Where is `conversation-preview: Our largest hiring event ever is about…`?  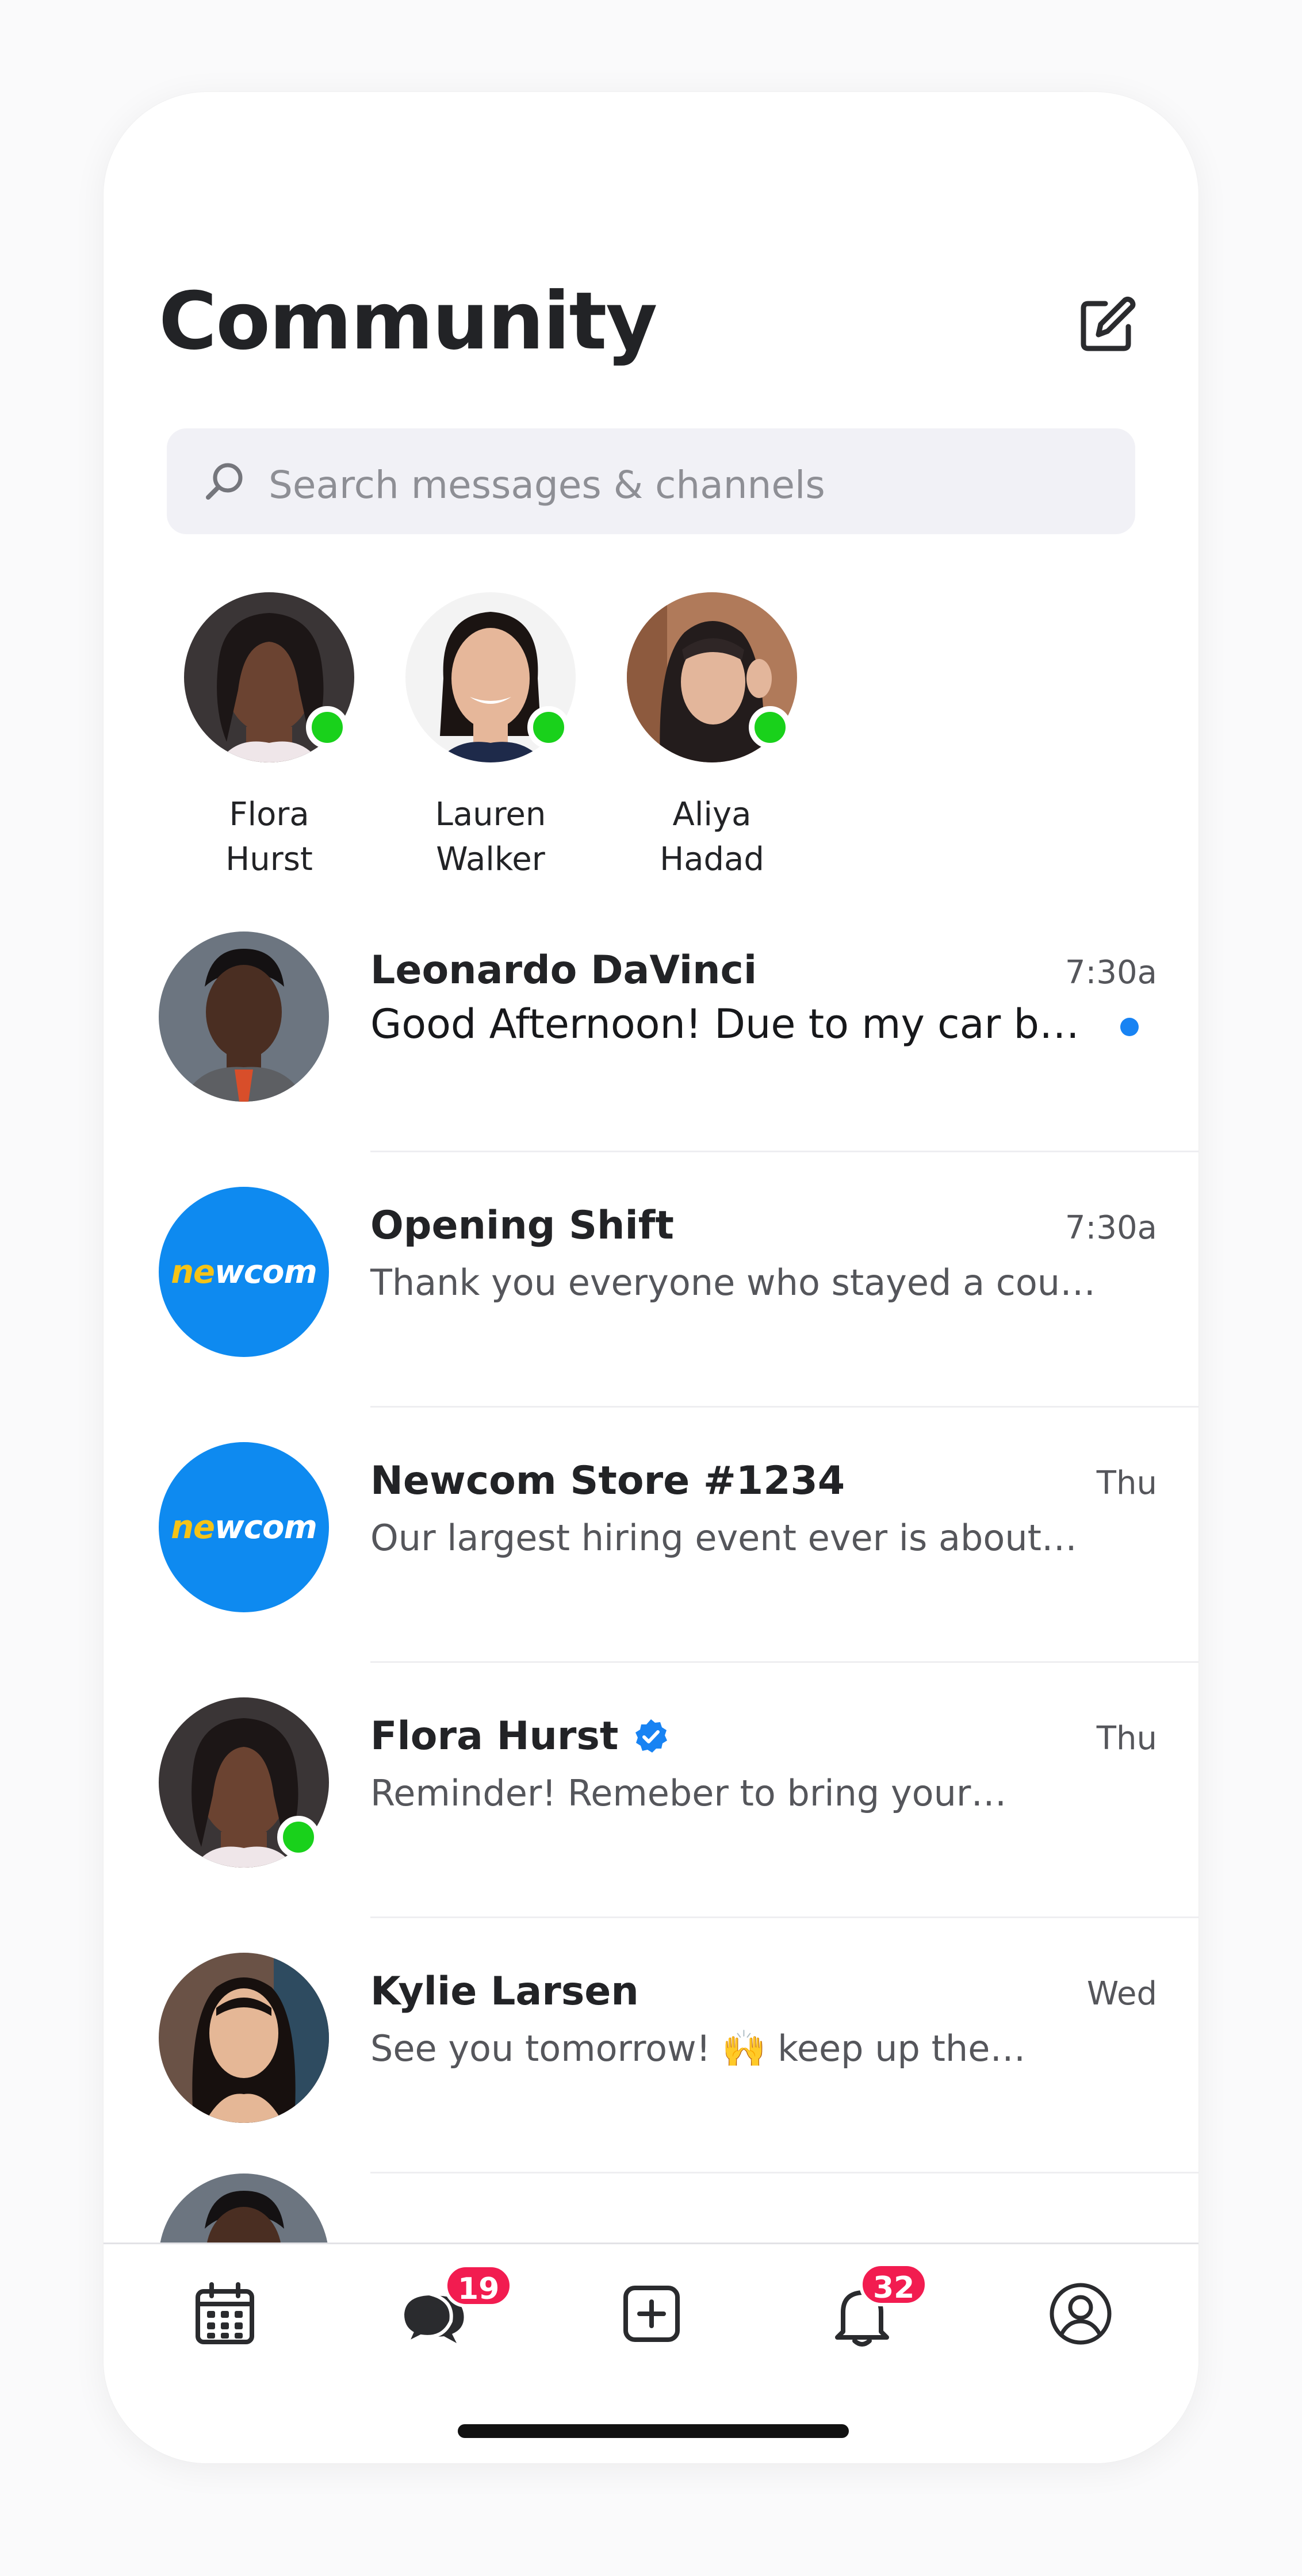
conversation-preview: Our largest hiring event ever is about… is located at coordinates (723, 1538).